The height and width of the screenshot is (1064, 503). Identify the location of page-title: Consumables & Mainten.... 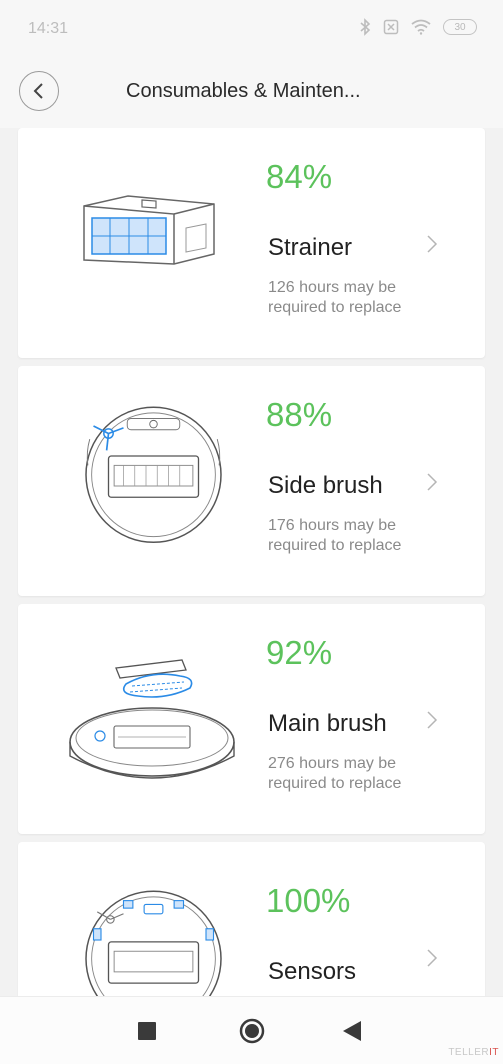
(243, 91).